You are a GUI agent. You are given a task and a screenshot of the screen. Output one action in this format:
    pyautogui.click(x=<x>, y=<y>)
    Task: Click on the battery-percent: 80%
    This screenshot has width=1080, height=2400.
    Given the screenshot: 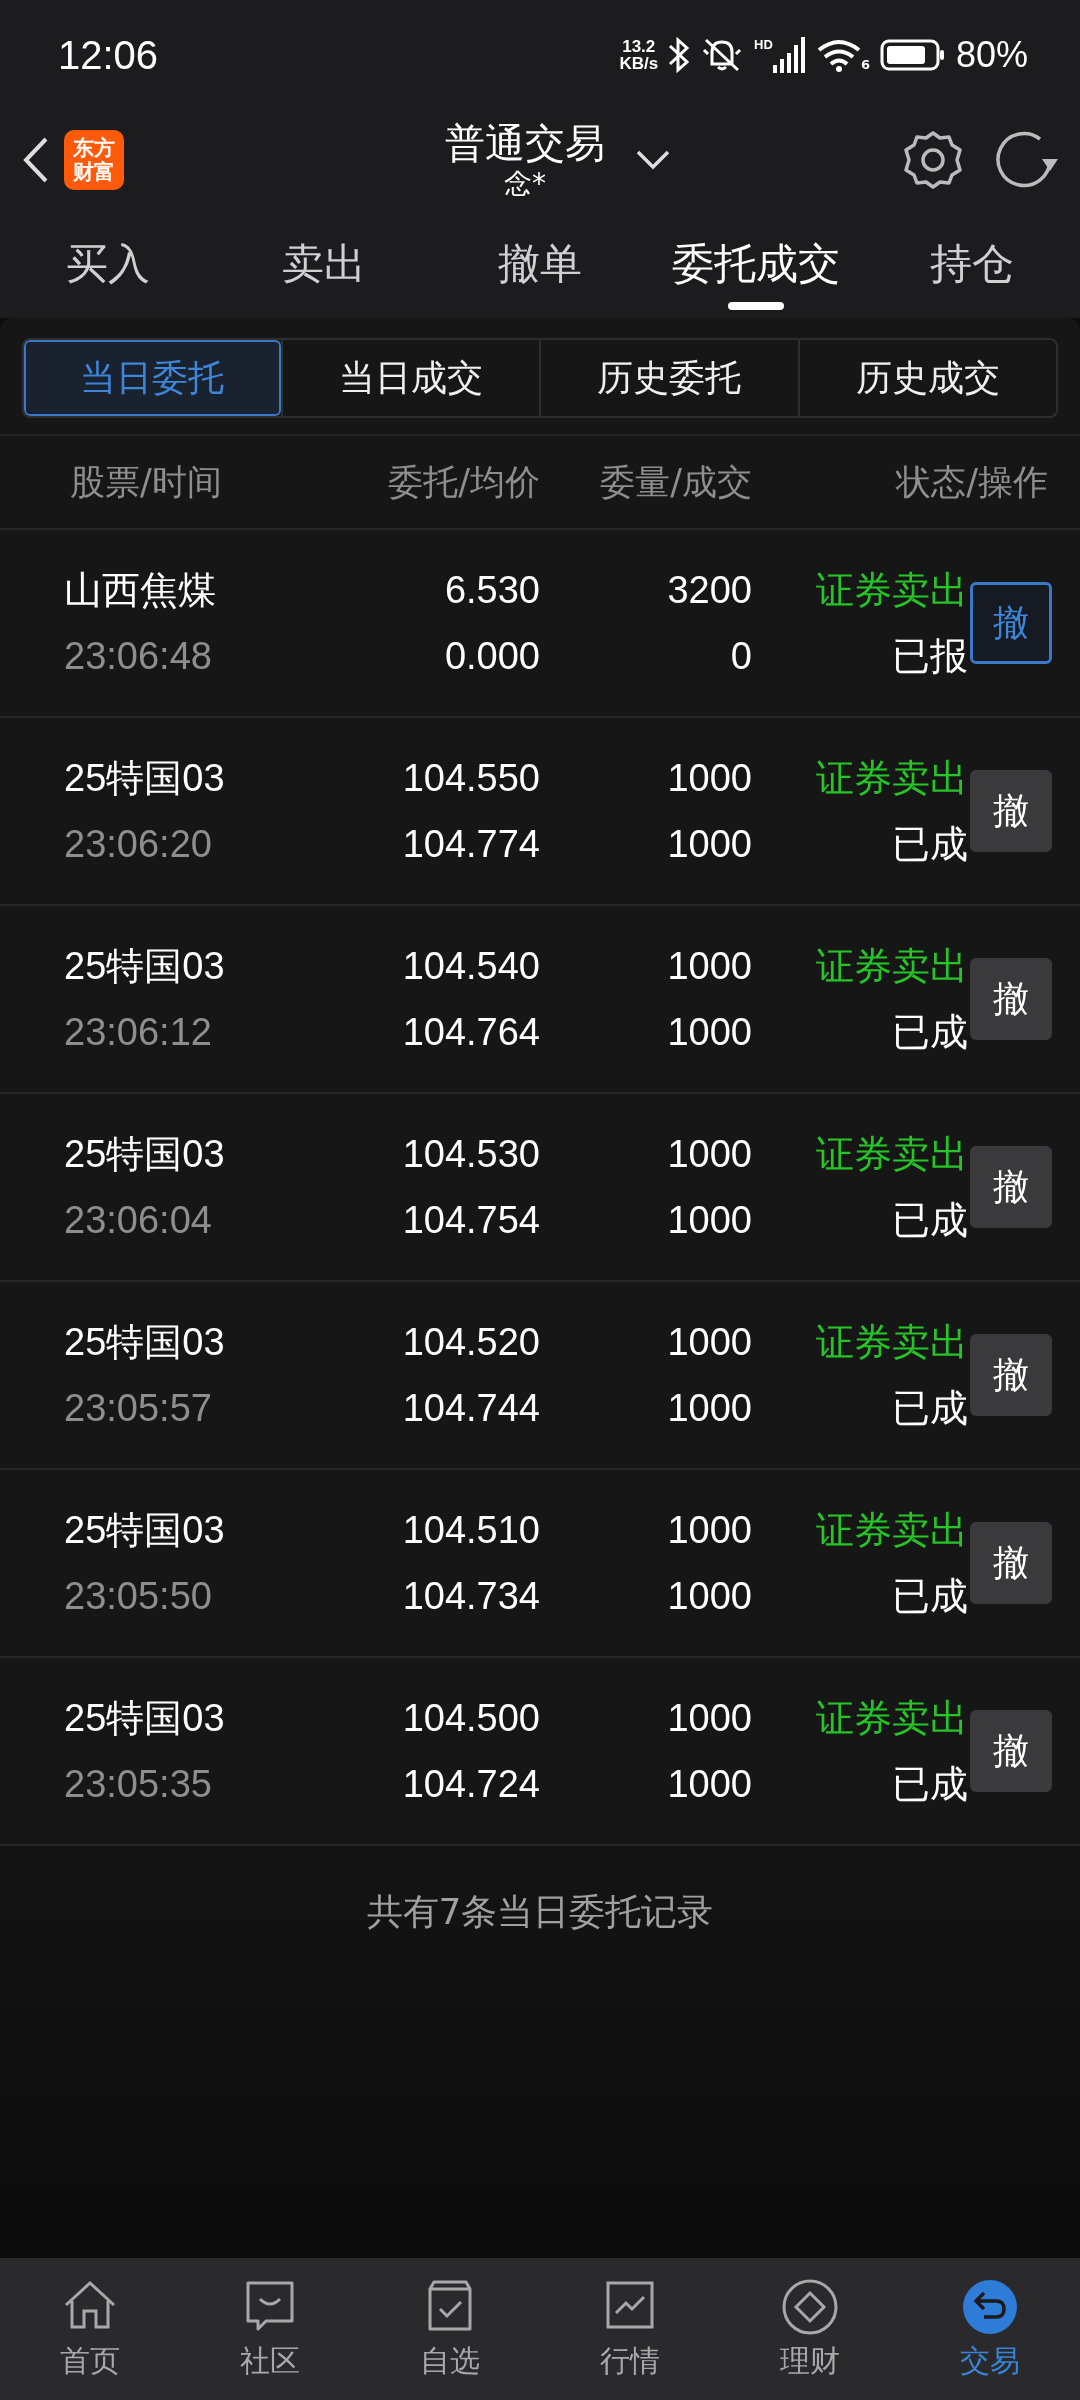 What is the action you would take?
    pyautogui.click(x=991, y=55)
    